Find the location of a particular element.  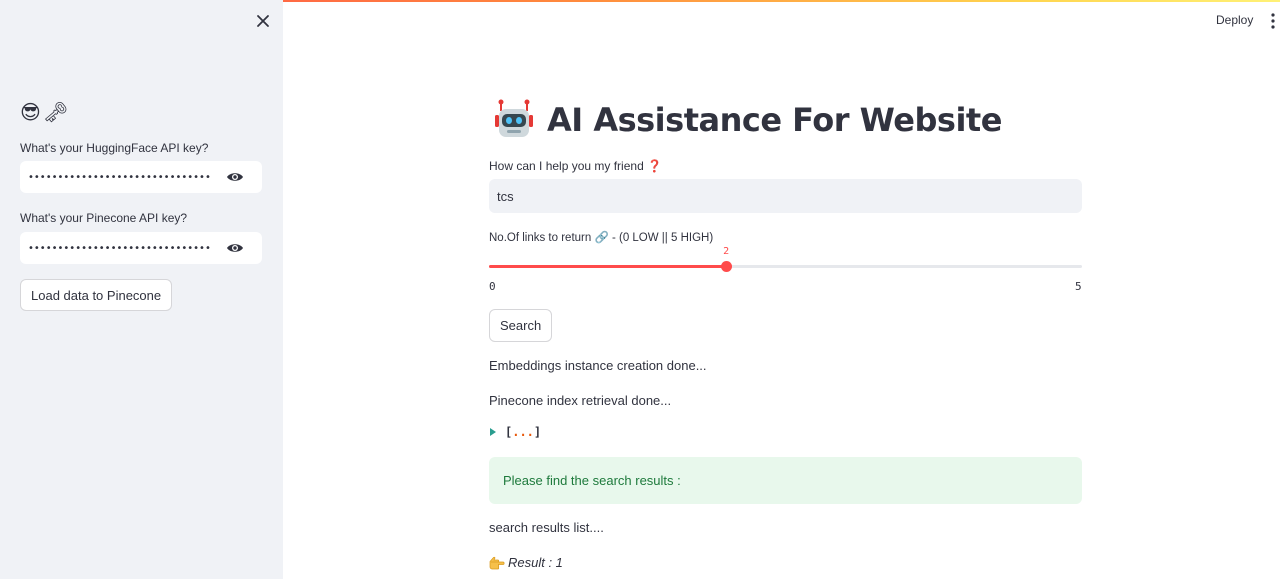

result-item: Result : 1 is located at coordinates (526, 562).